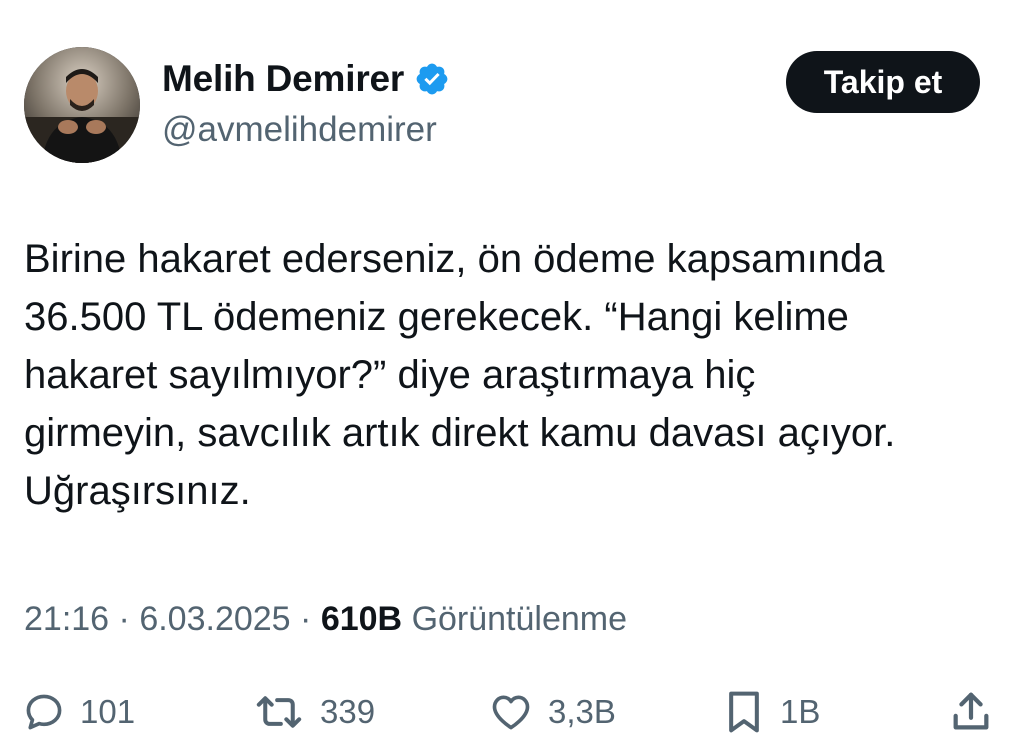 Image resolution: width=1024 pixels, height=744 pixels. What do you see at coordinates (519, 619) in the screenshot?
I see `views-label: Görüntülenme` at bounding box center [519, 619].